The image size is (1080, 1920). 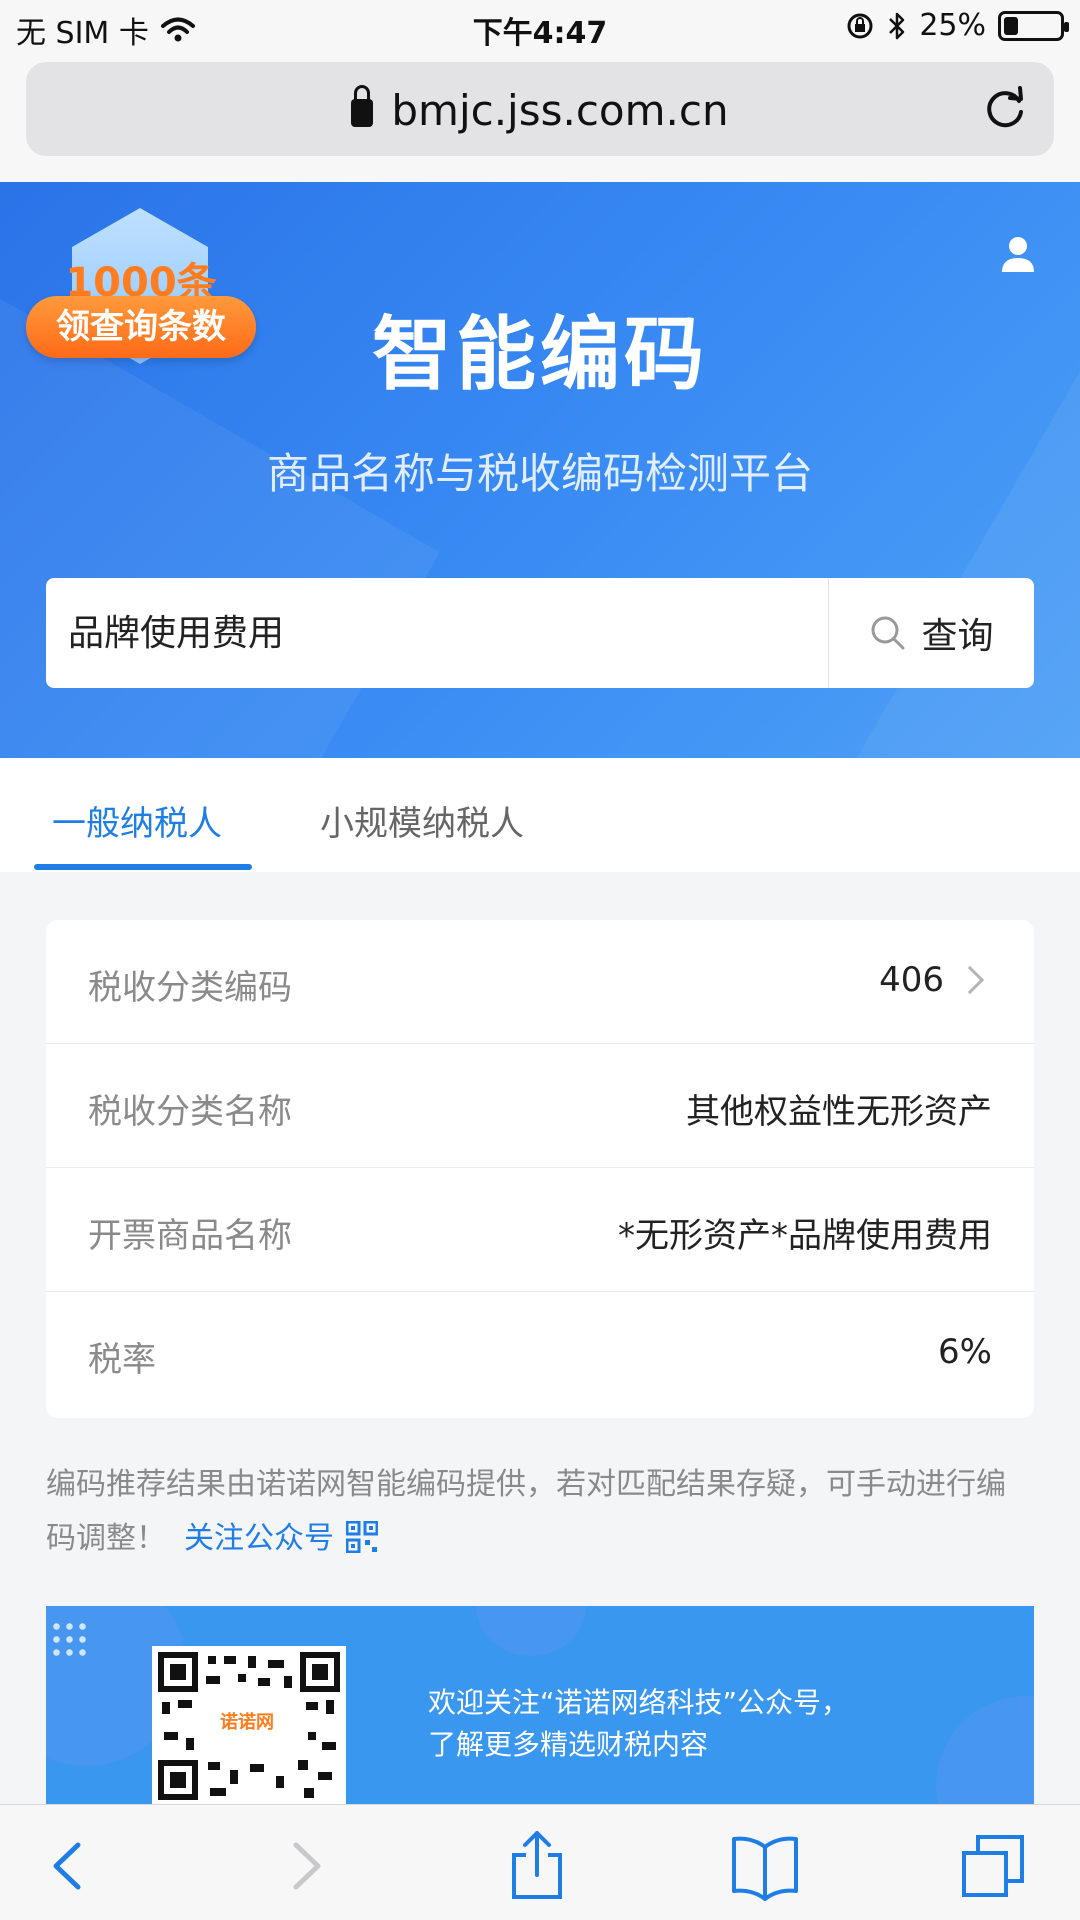 I want to click on row-value: 6%, so click(x=965, y=1352).